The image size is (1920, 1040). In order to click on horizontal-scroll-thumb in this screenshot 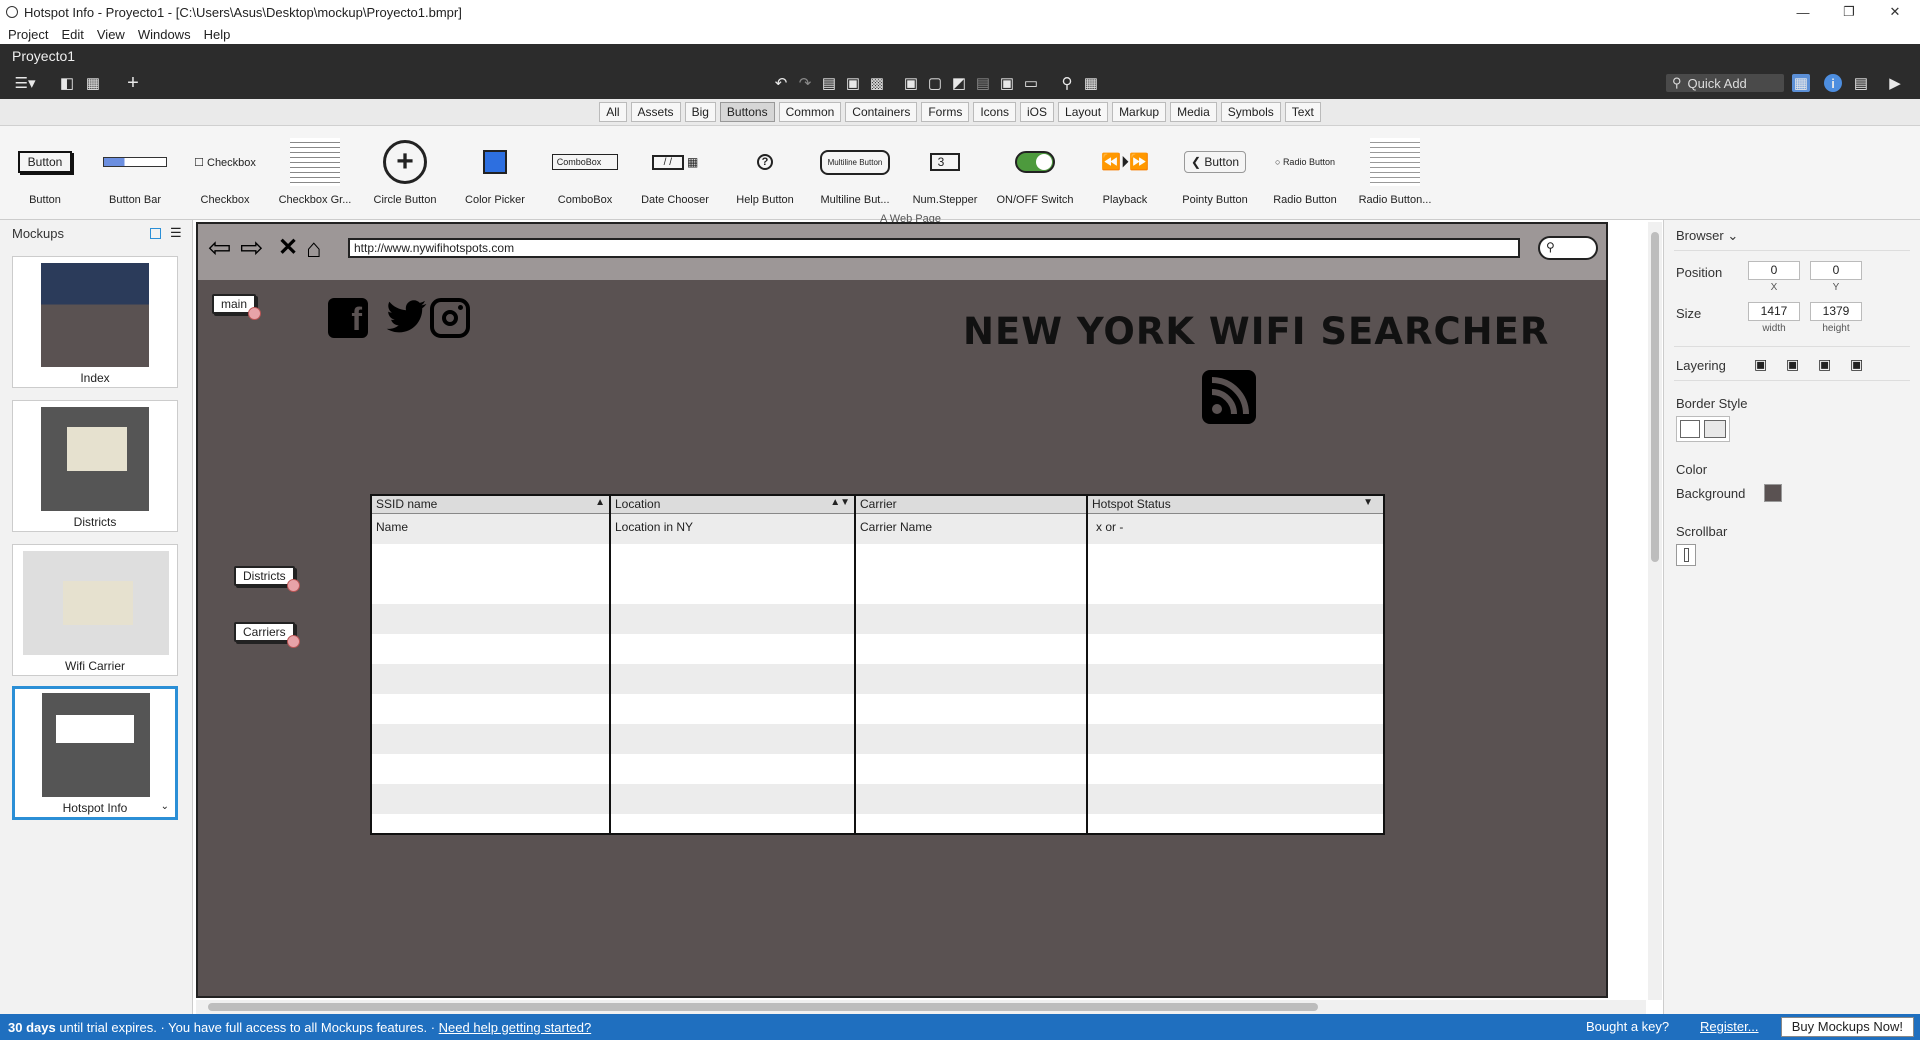, I will do `click(763, 1007)`.